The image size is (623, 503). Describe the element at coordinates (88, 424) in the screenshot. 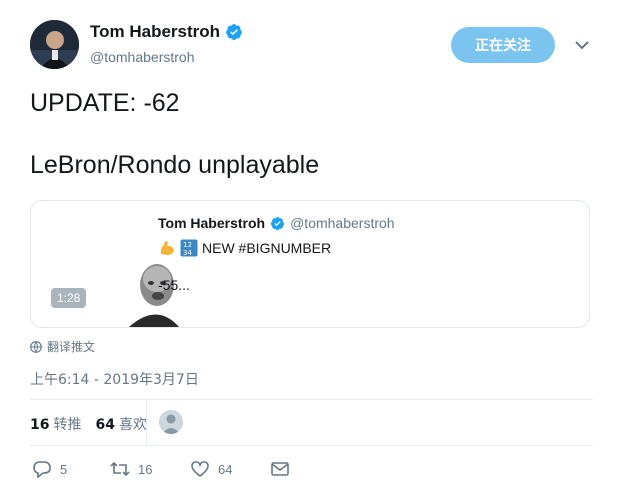

I see `tweet-stats: 16 转推 64 喜欢` at that location.